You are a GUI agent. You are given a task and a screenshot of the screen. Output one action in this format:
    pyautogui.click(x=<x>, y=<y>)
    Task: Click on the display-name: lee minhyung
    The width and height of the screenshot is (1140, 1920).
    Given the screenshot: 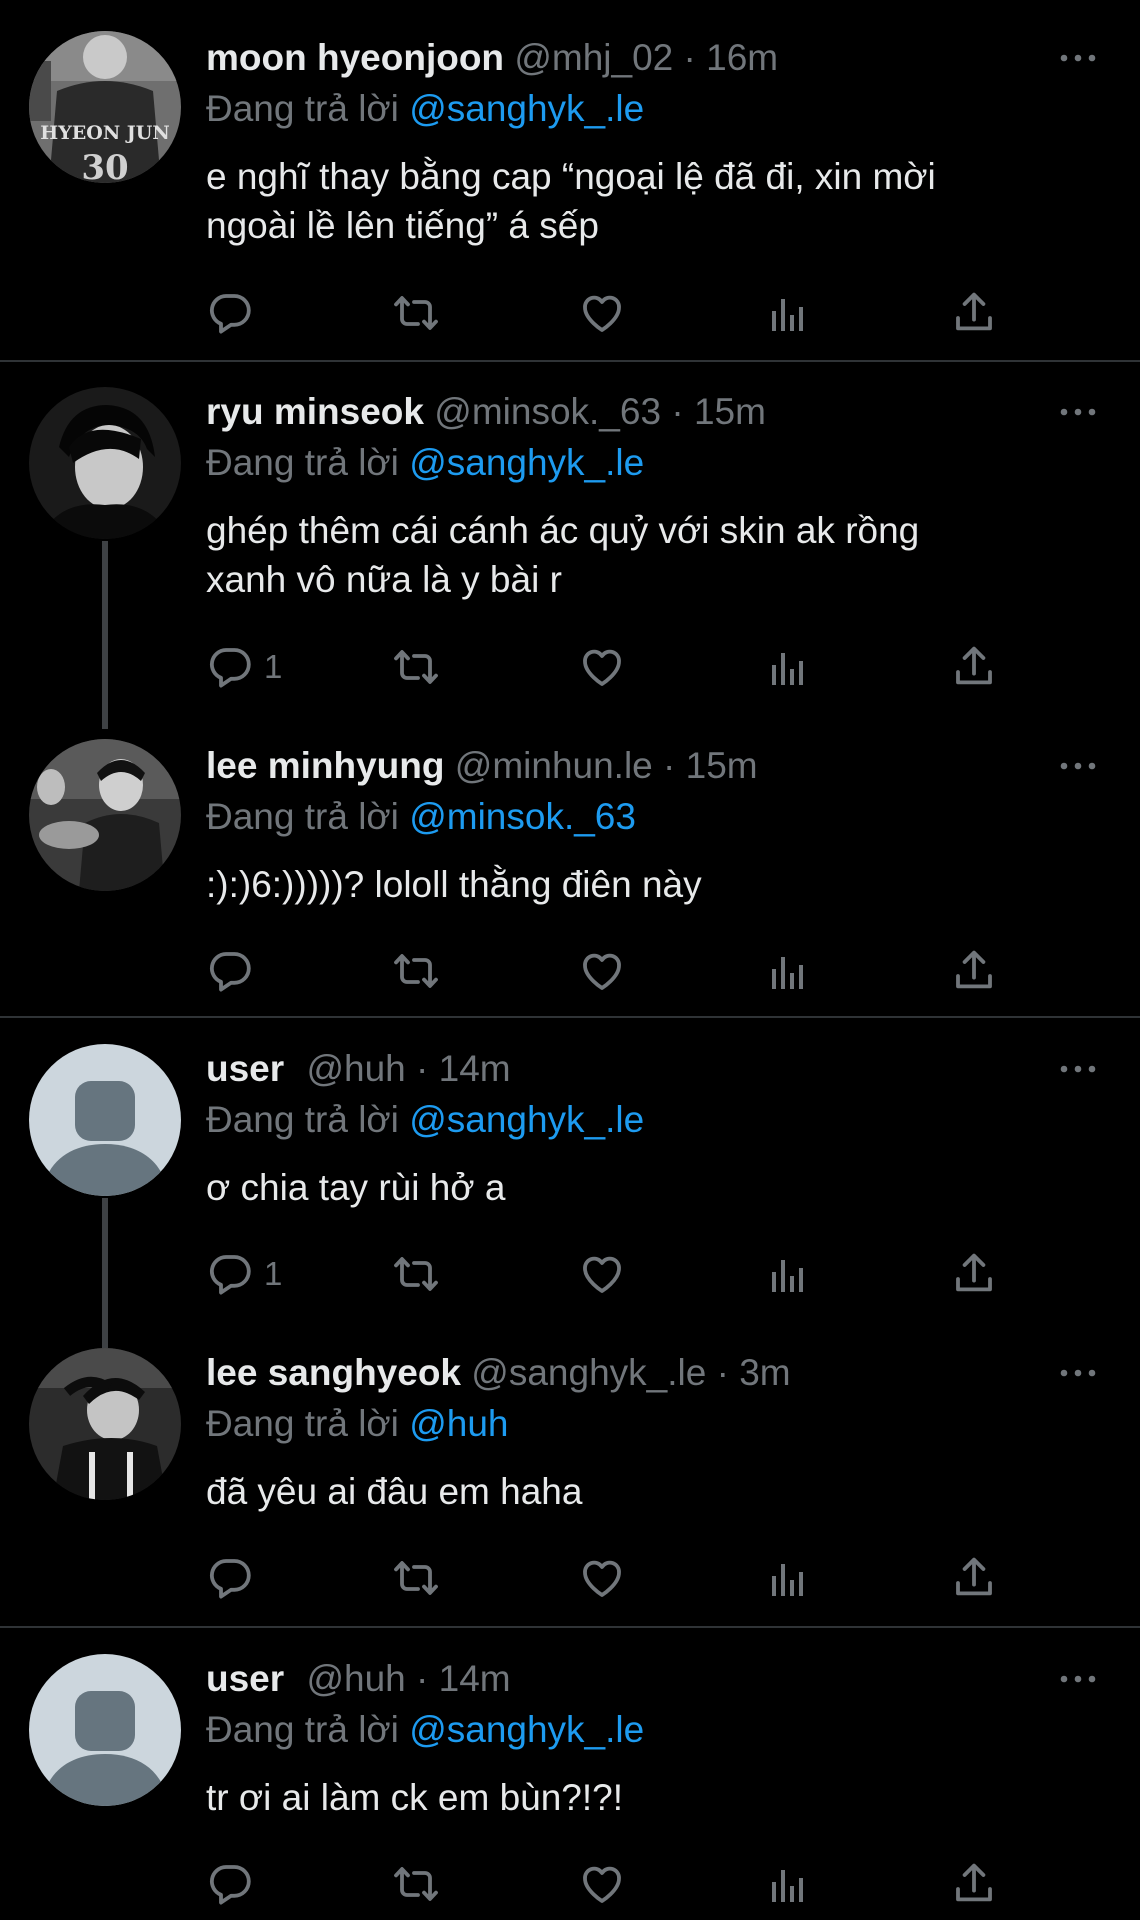 What is the action you would take?
    pyautogui.click(x=325, y=765)
    